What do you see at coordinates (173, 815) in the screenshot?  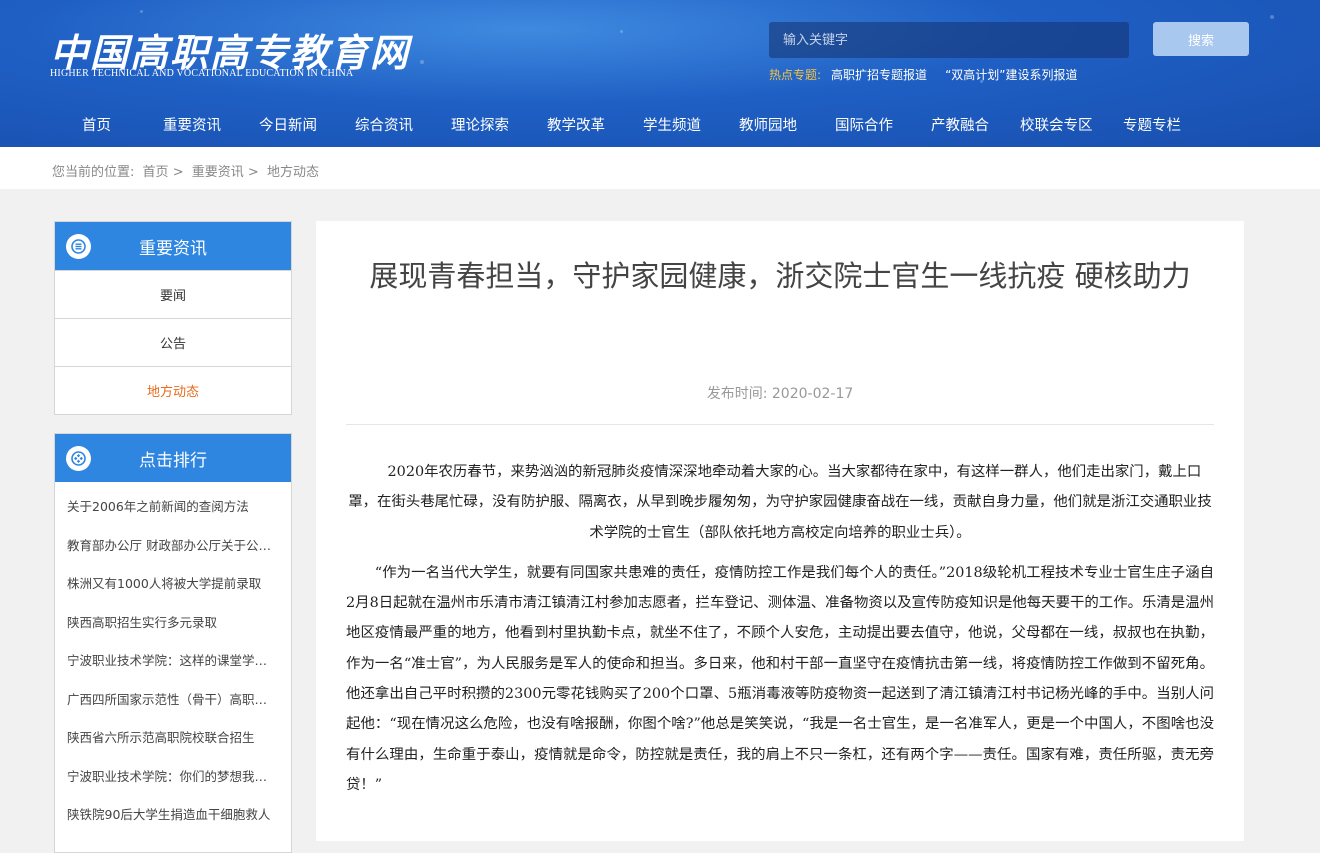 I see `ranking-item: 陕铁院90后大学生捐造血干细胞救人` at bounding box center [173, 815].